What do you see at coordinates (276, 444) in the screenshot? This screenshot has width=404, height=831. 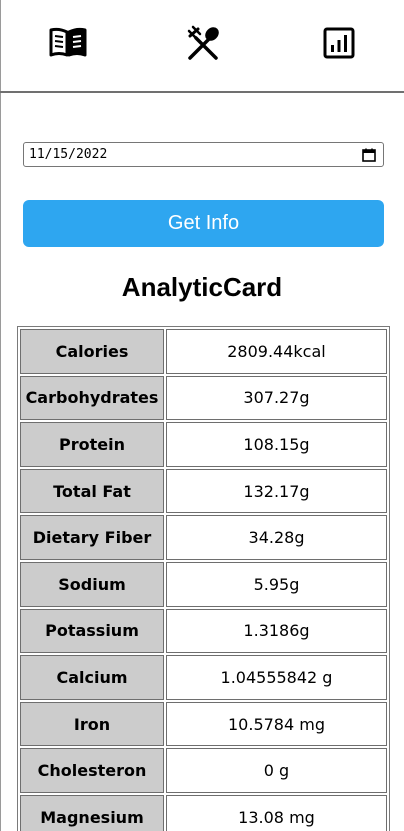 I see `nutrient-value: 108.15g` at bounding box center [276, 444].